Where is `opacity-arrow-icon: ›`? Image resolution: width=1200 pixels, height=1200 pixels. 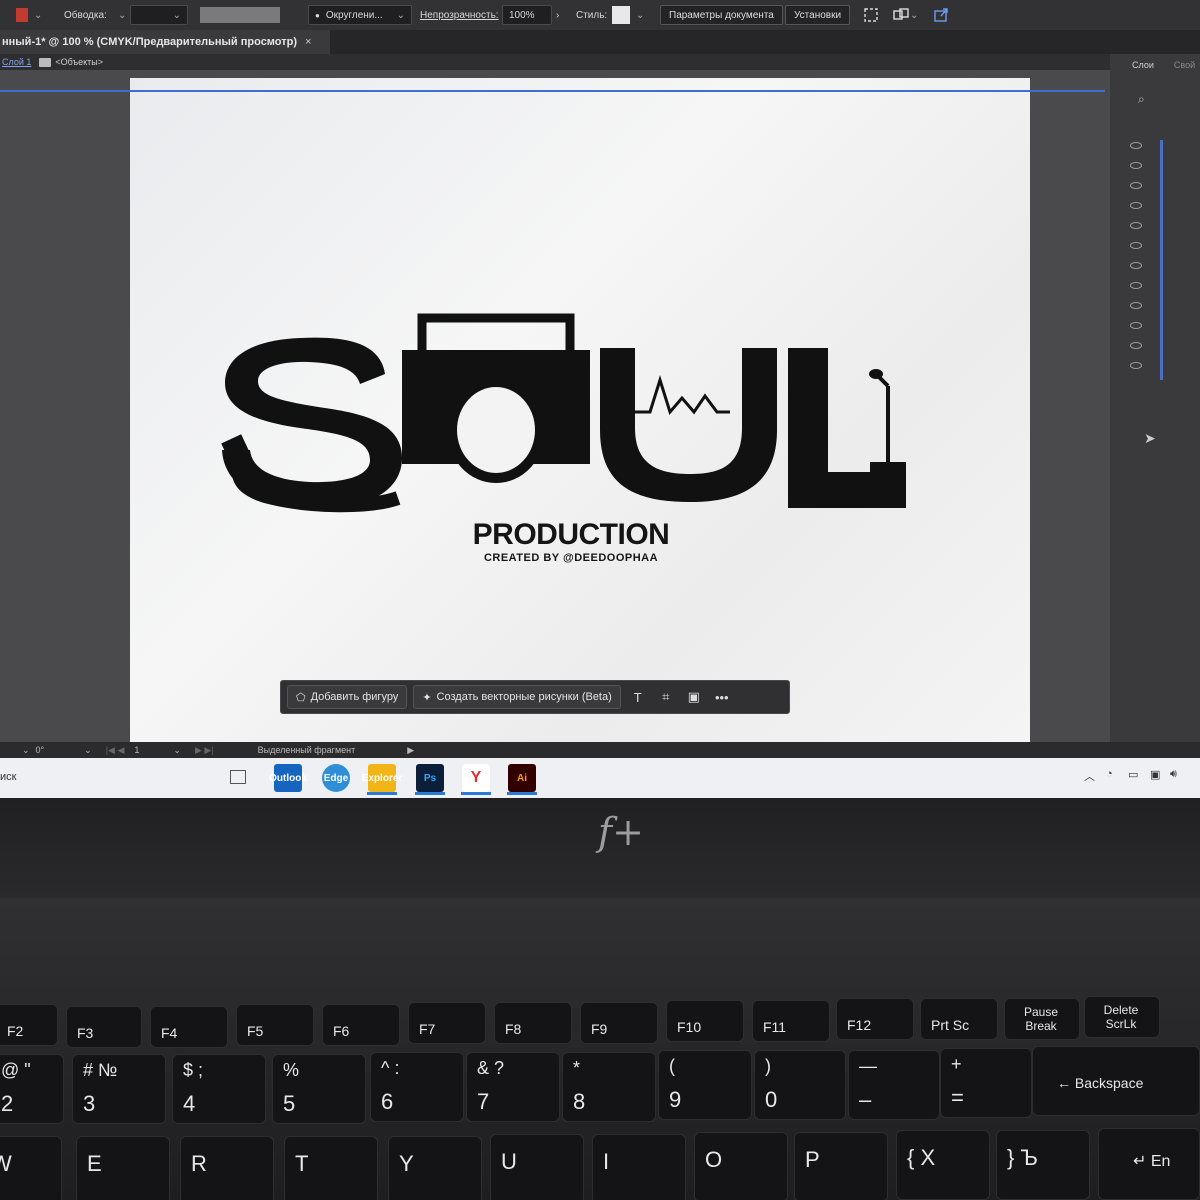
opacity-arrow-icon: › is located at coordinates (557, 15).